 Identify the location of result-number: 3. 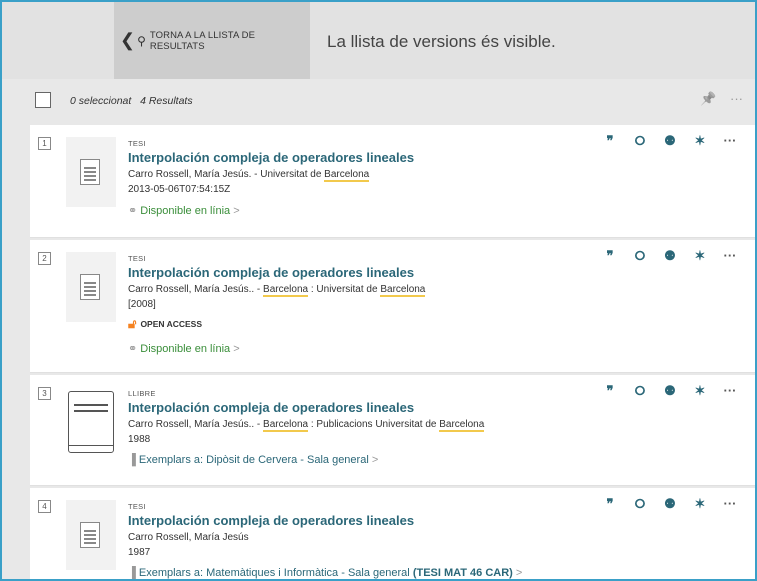
(44, 393).